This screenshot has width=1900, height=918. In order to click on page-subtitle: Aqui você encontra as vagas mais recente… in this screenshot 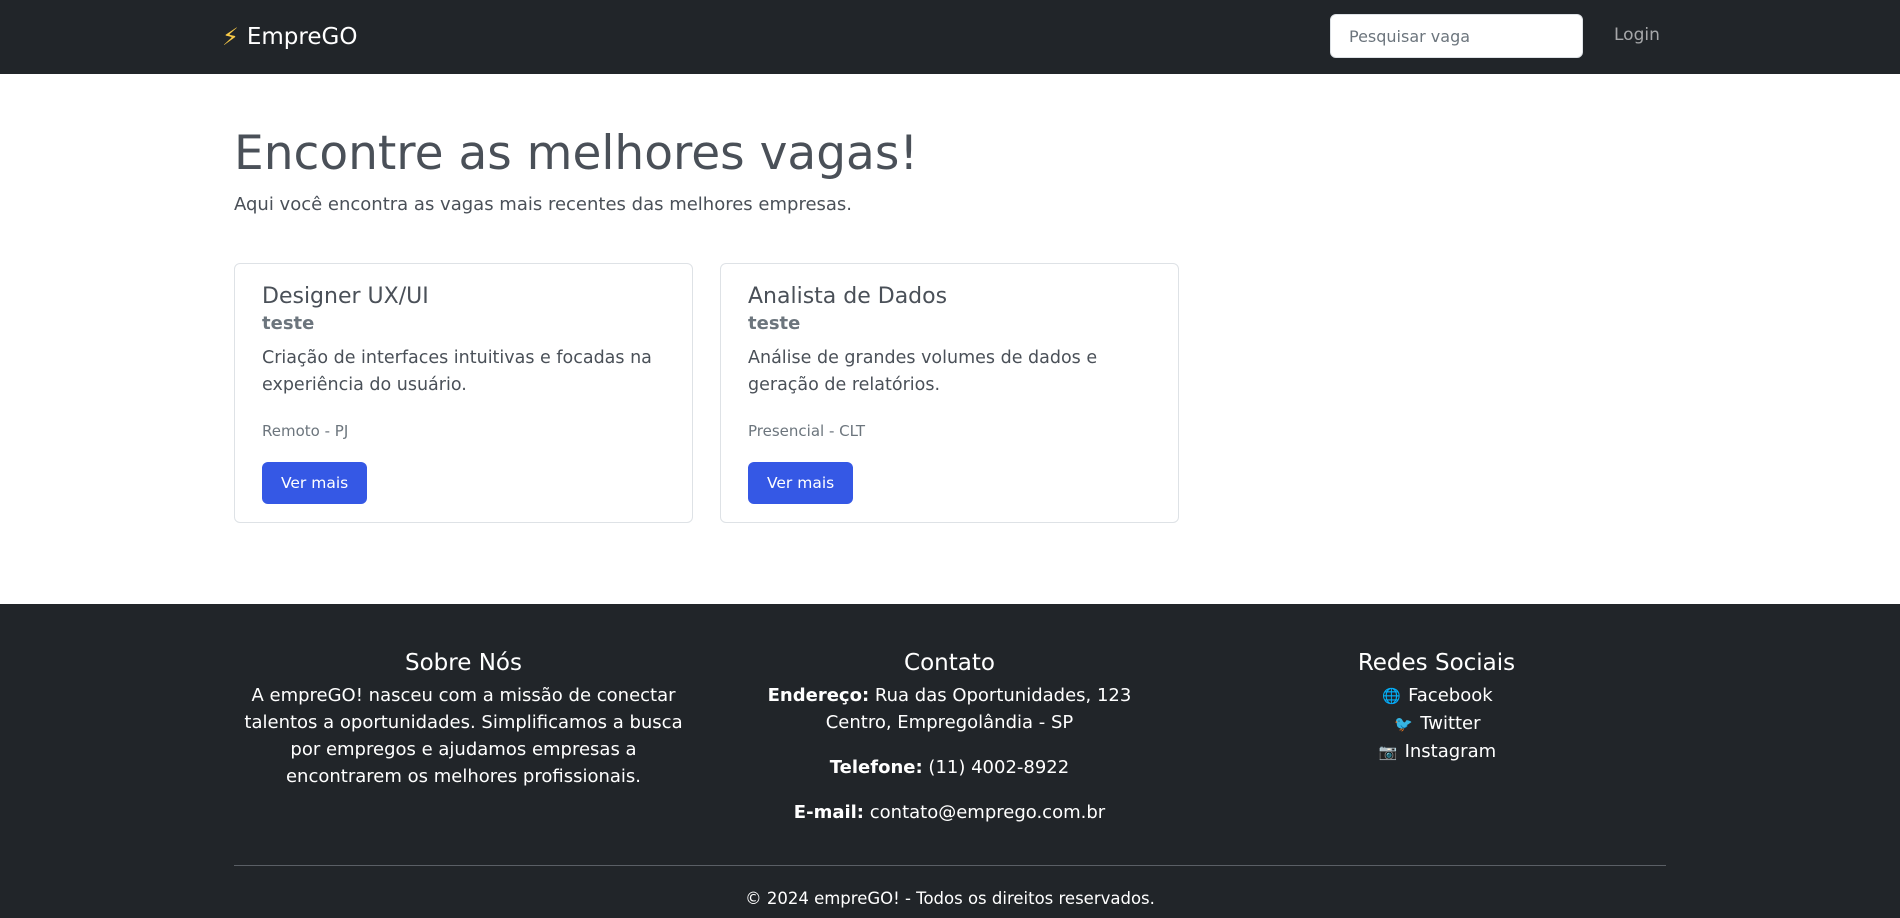, I will do `click(543, 204)`.